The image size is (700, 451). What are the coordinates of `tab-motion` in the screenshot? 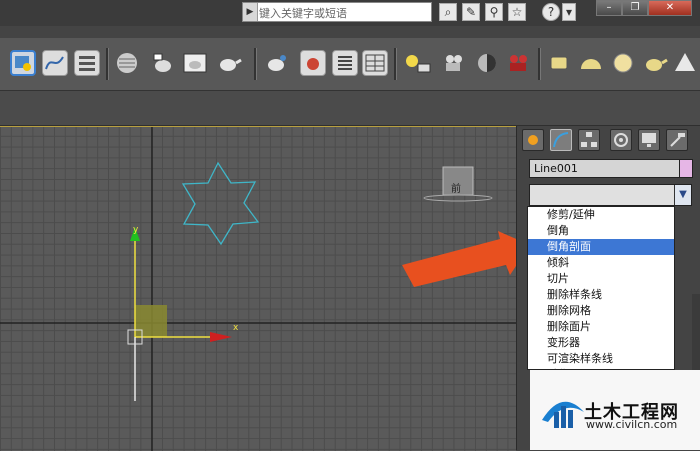 It's located at (621, 140).